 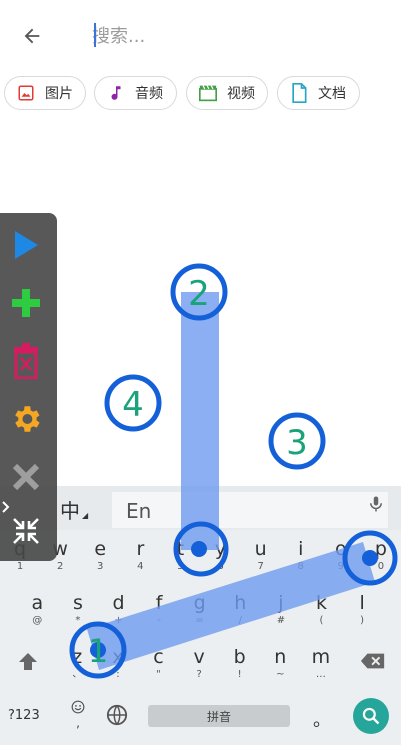 I want to click on chip-image: 图片, so click(x=45, y=93).